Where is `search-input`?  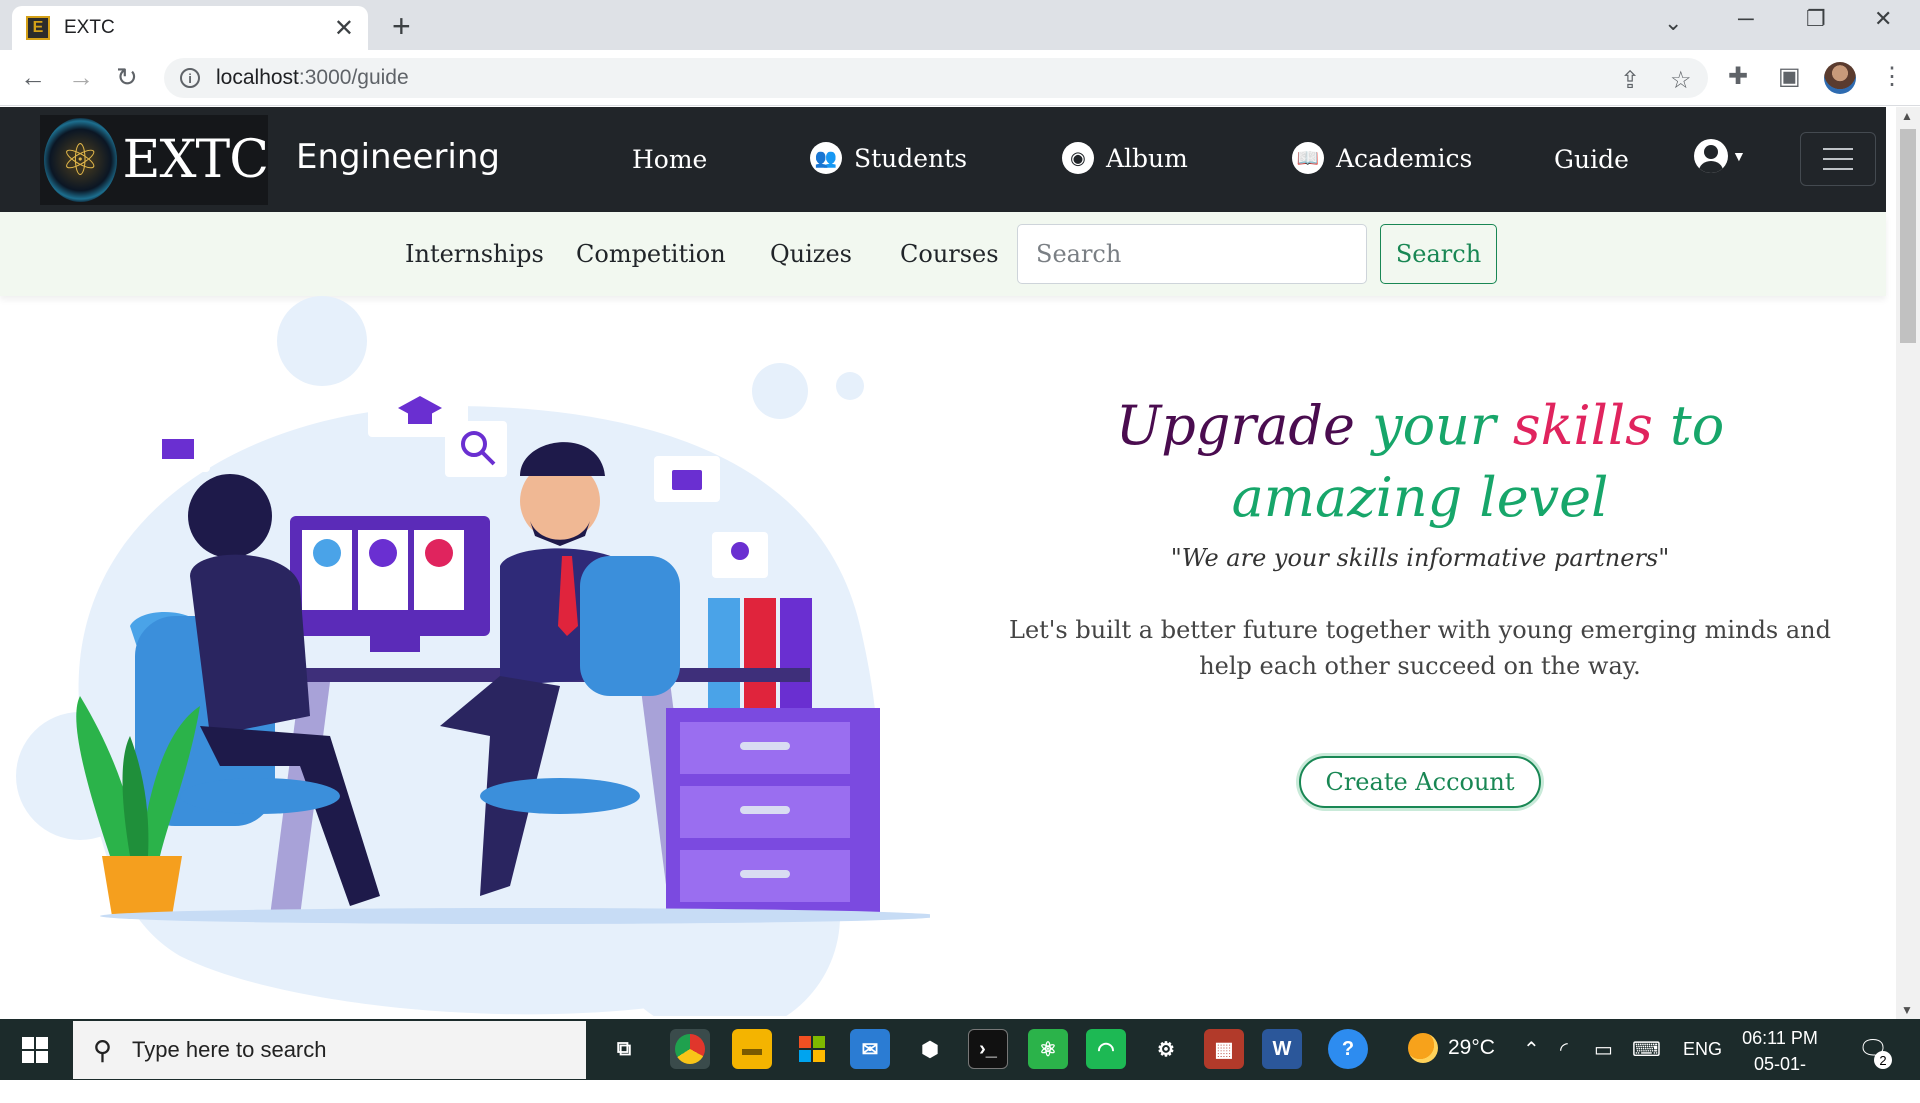
search-input is located at coordinates (1192, 254).